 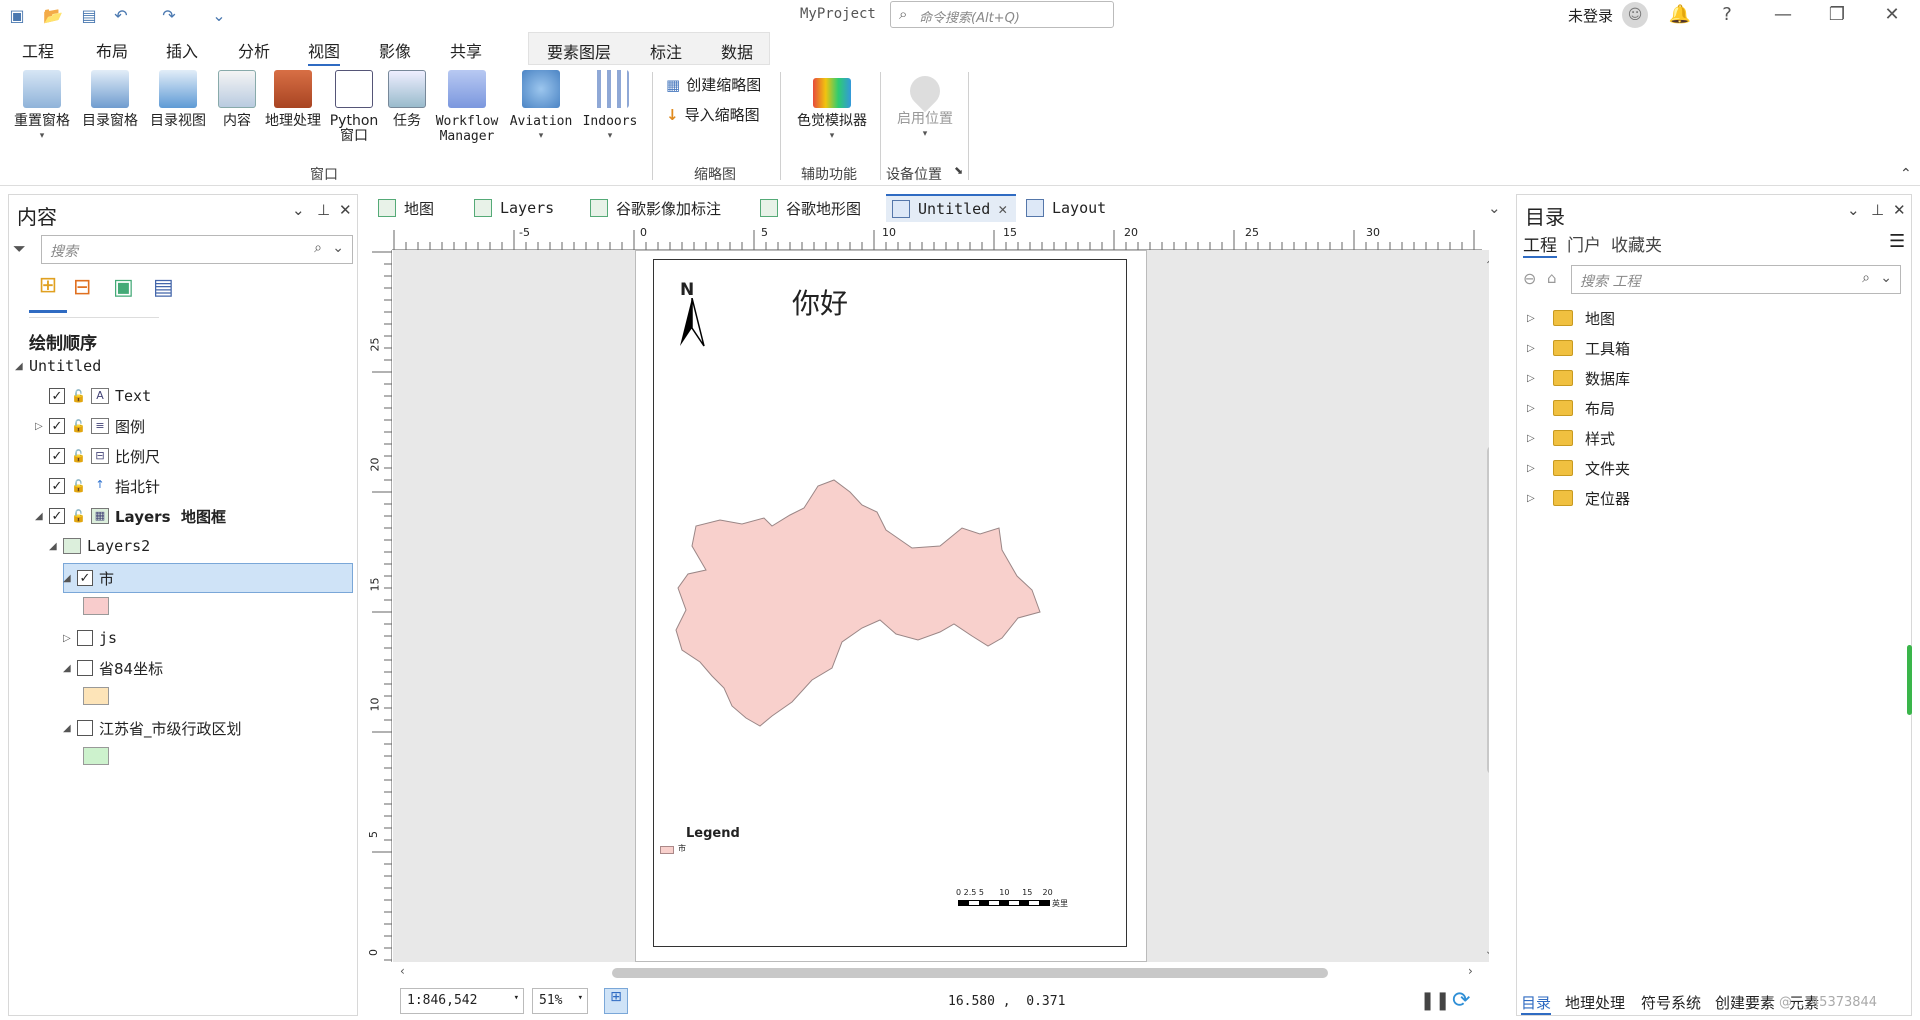 I want to click on catalog-item-styles: ▷ 样式, so click(x=1571, y=438).